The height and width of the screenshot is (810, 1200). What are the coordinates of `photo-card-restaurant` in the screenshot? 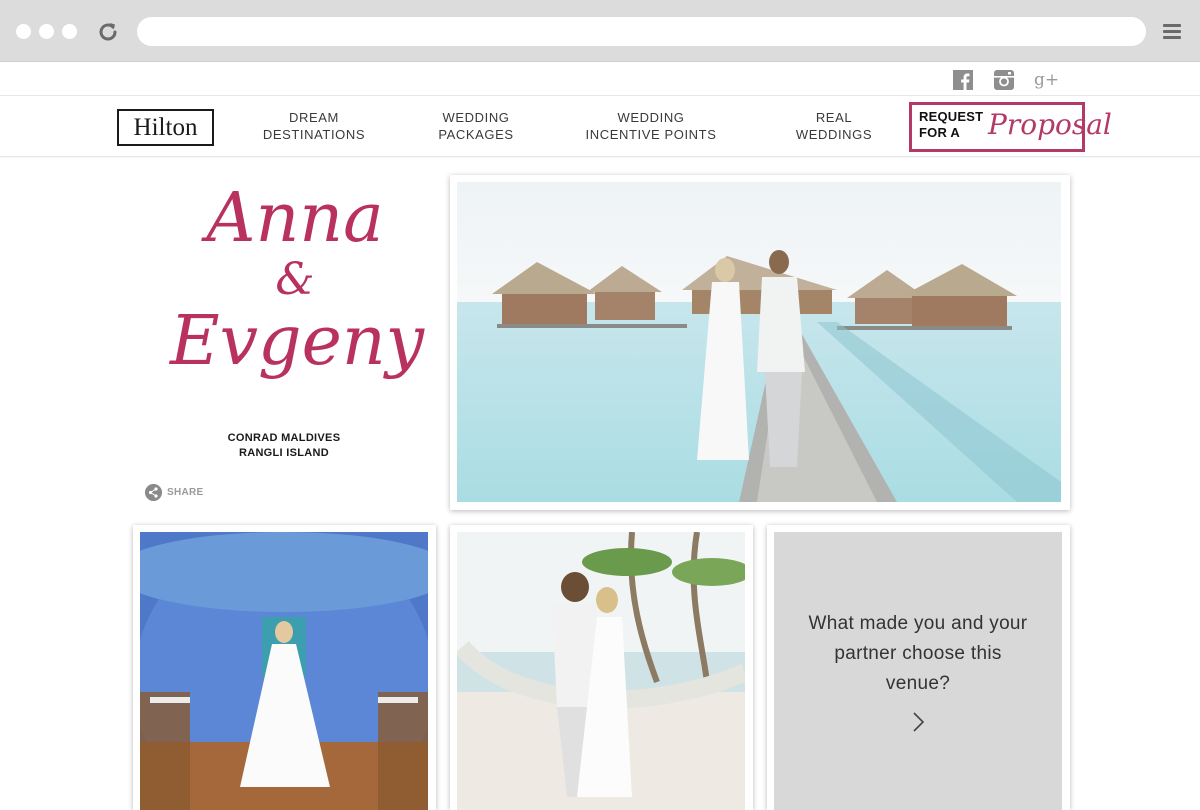 It's located at (284, 667).